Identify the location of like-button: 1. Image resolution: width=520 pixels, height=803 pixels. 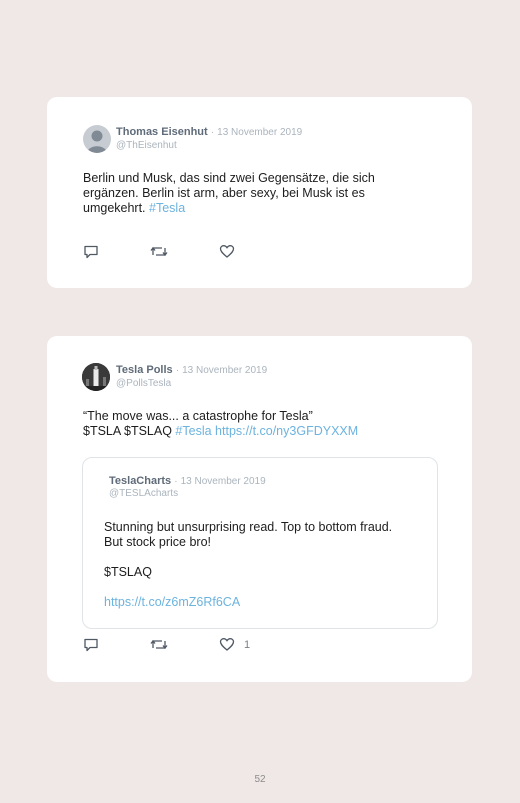
(234, 644).